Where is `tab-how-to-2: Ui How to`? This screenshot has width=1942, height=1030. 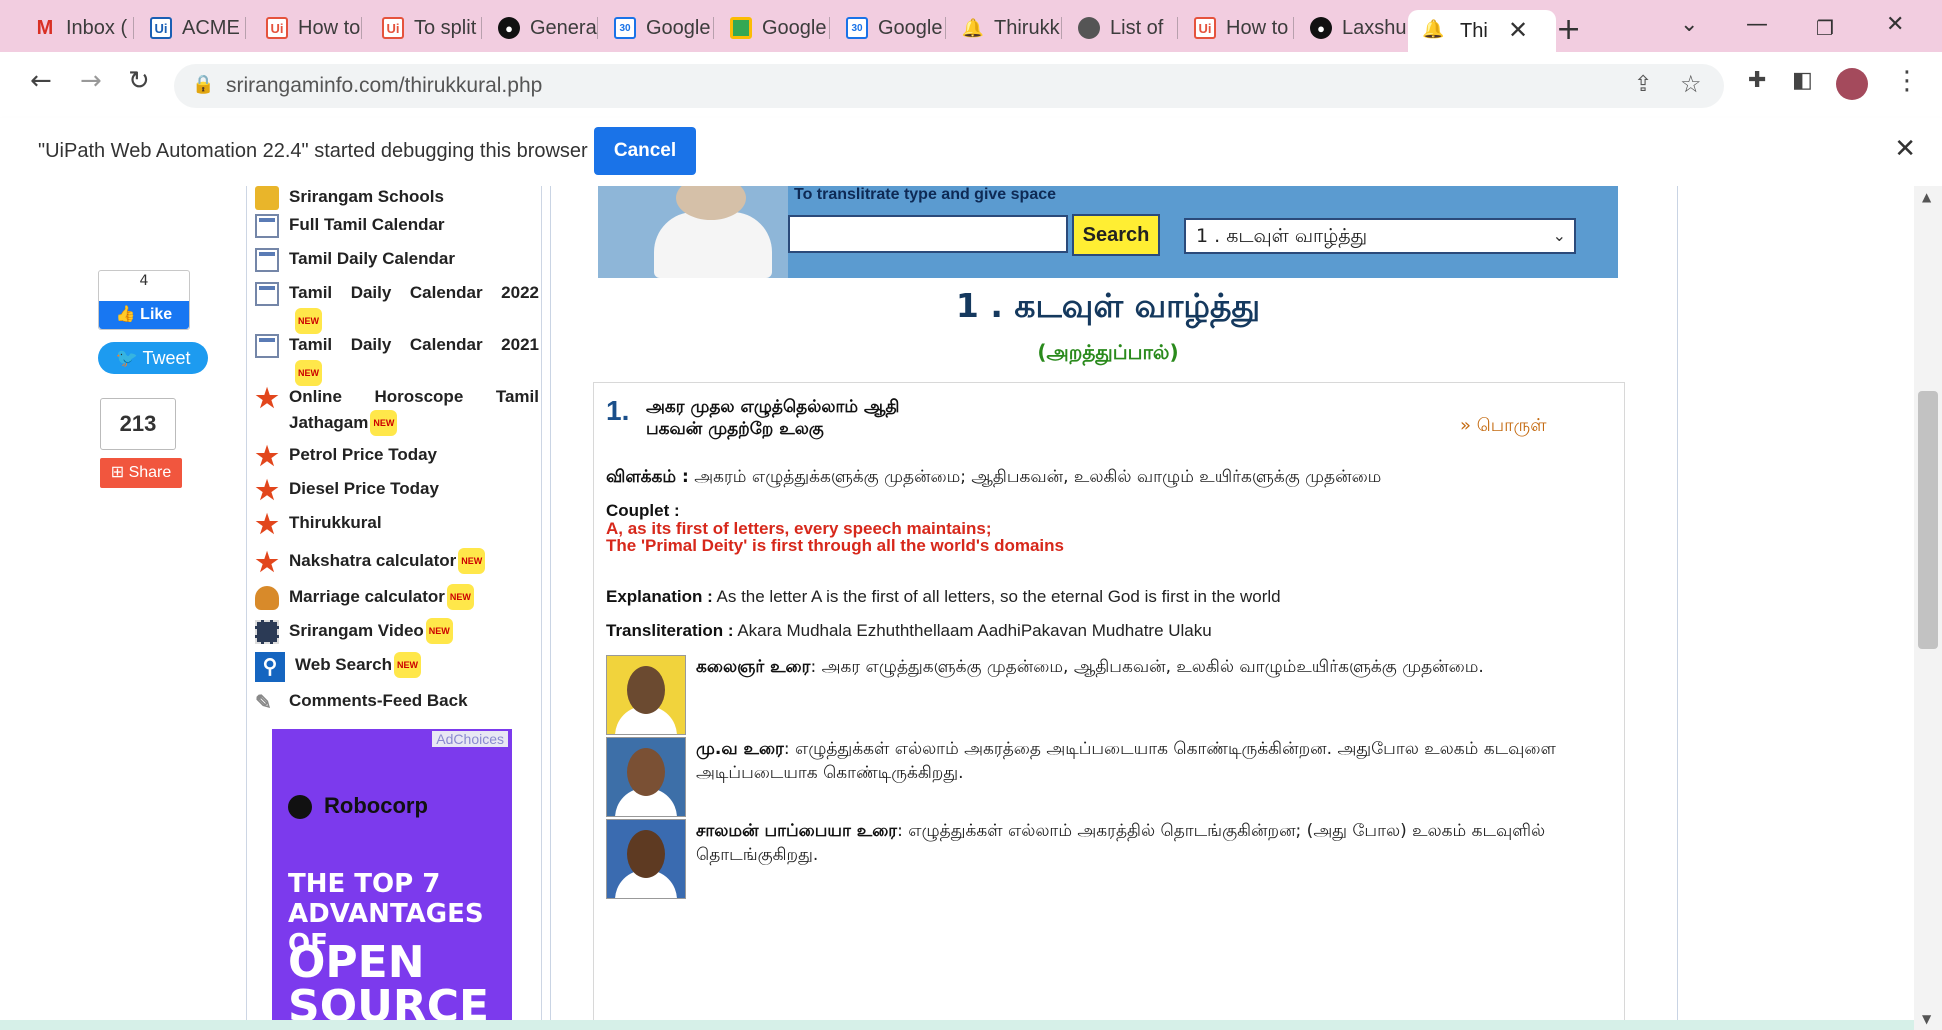
tab-how-to-2: Ui How to is located at coordinates (1244, 28).